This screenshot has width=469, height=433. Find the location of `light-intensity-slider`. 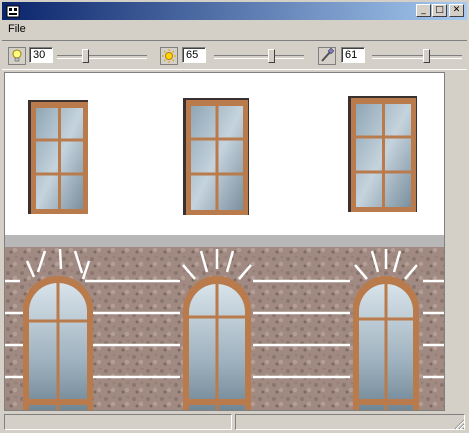

light-intensity-slider is located at coordinates (102, 56).